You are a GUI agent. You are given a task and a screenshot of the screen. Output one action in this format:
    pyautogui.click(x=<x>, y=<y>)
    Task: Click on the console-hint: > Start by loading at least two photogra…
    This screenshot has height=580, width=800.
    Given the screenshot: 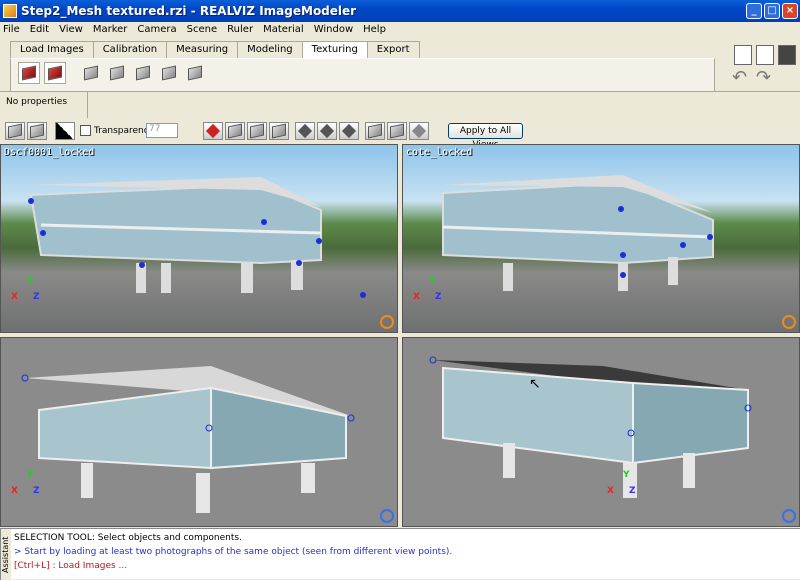 What is the action you would take?
    pyautogui.click(x=233, y=552)
    